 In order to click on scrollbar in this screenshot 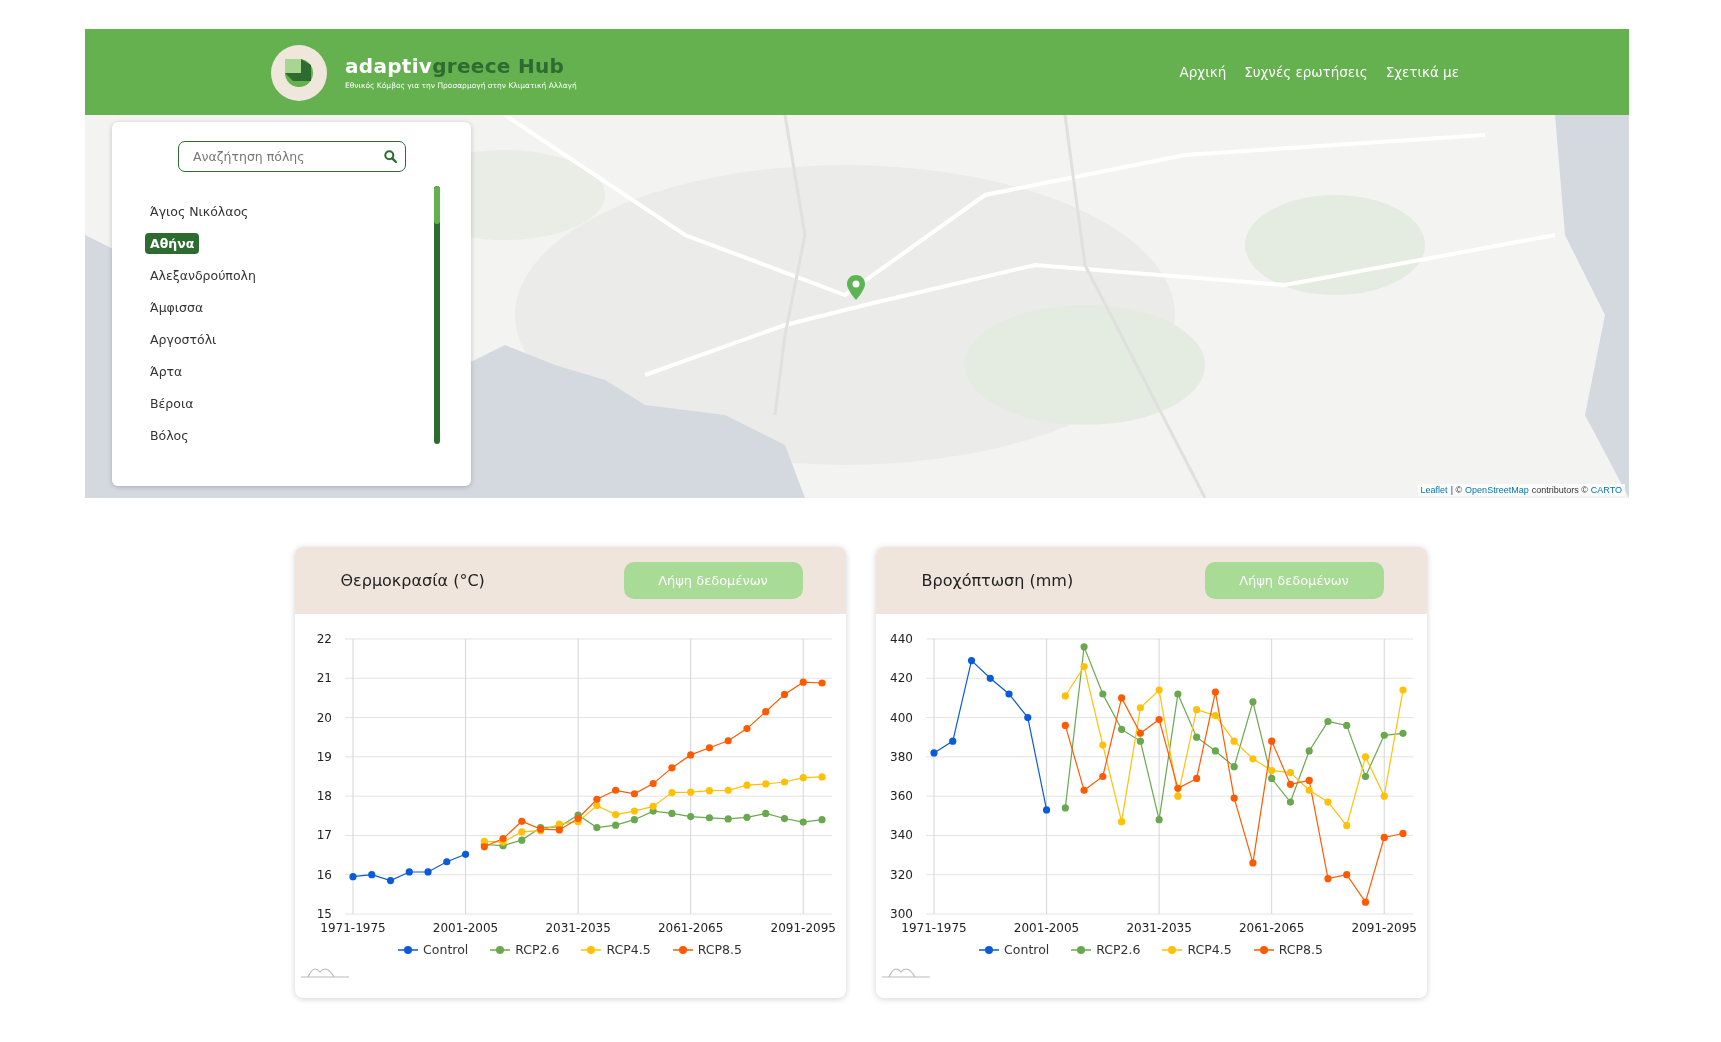, I will do `click(437, 315)`.